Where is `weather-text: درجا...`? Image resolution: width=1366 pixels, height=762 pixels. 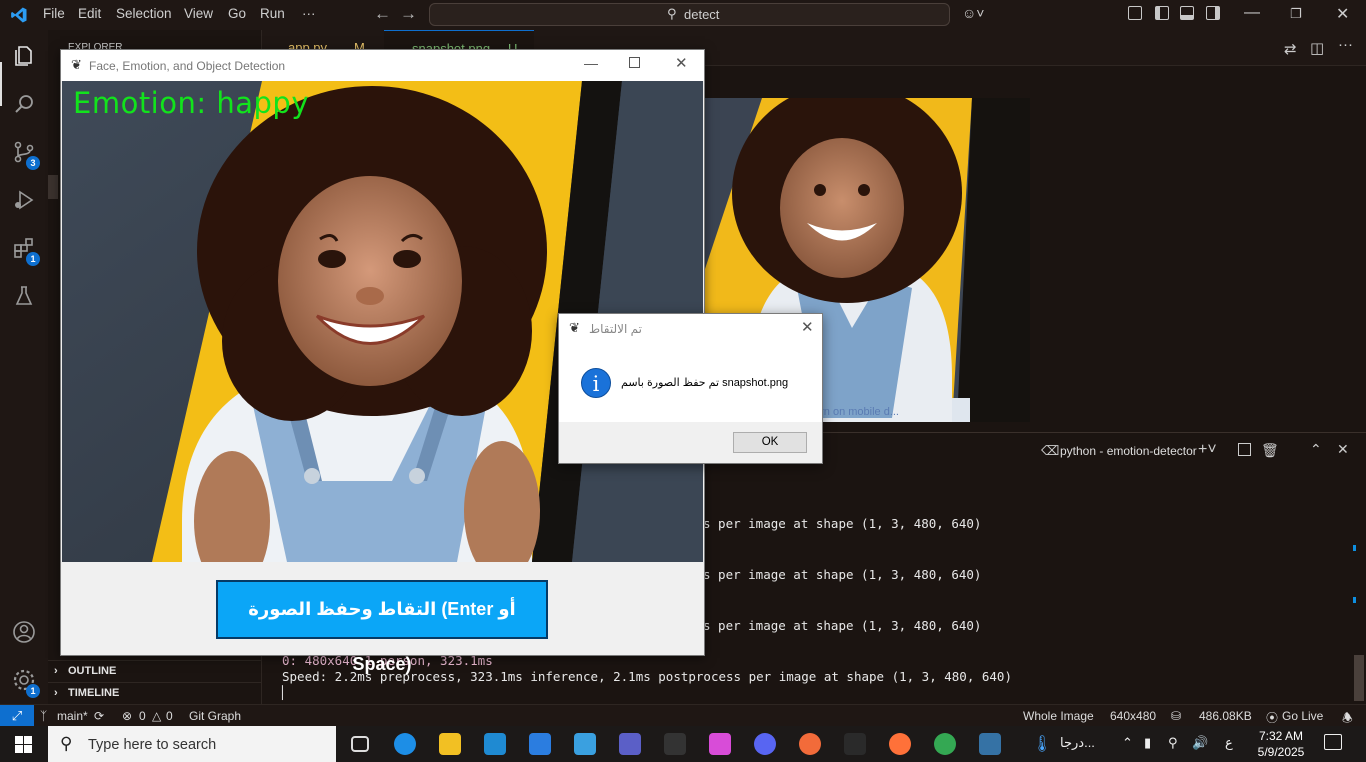 weather-text: درجا... is located at coordinates (1077, 743).